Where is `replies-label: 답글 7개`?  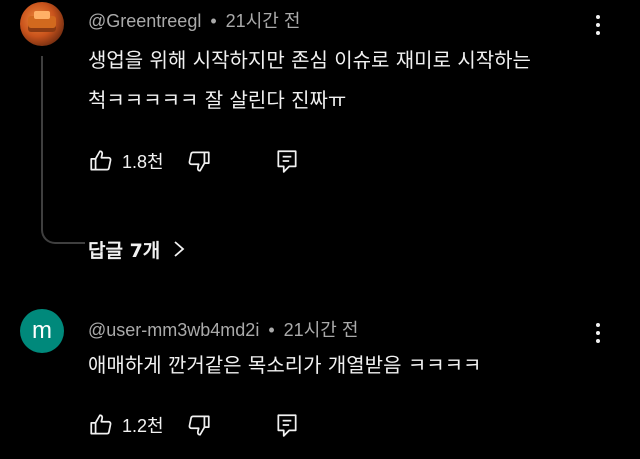 replies-label: 답글 7개 is located at coordinates (124, 250).